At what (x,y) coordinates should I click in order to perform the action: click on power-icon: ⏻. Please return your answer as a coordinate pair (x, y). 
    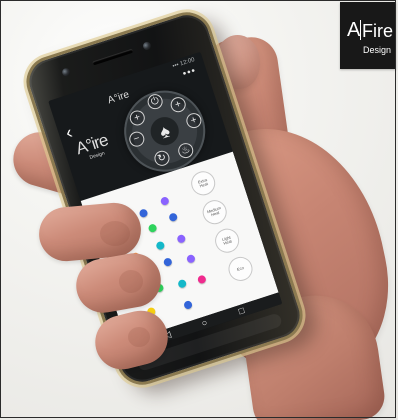
    Looking at the image, I should click on (155, 102).